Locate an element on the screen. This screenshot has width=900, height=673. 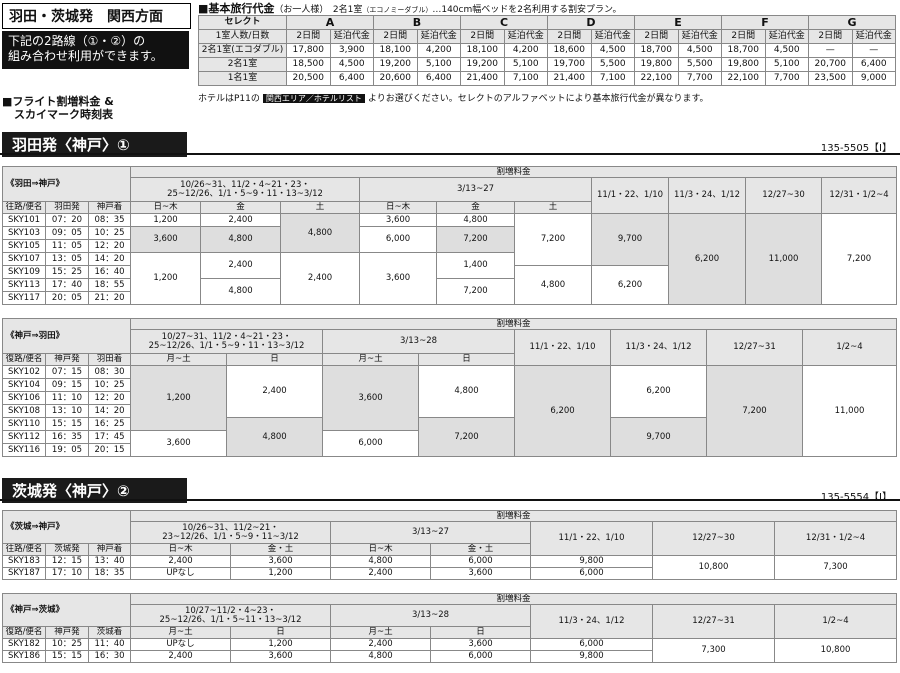
flight-no: SKY102 is located at coordinates (24, 372).